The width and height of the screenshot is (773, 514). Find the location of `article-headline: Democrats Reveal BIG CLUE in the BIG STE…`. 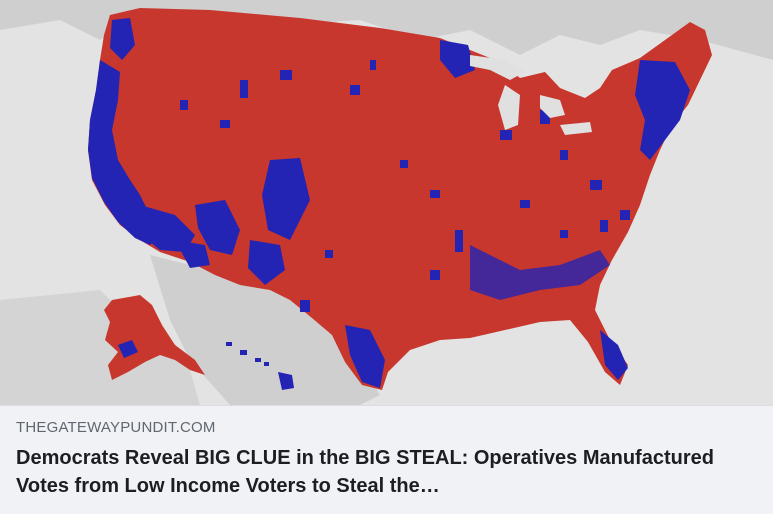

article-headline: Democrats Reveal BIG CLUE in the BIG STE… is located at coordinates (386, 472).